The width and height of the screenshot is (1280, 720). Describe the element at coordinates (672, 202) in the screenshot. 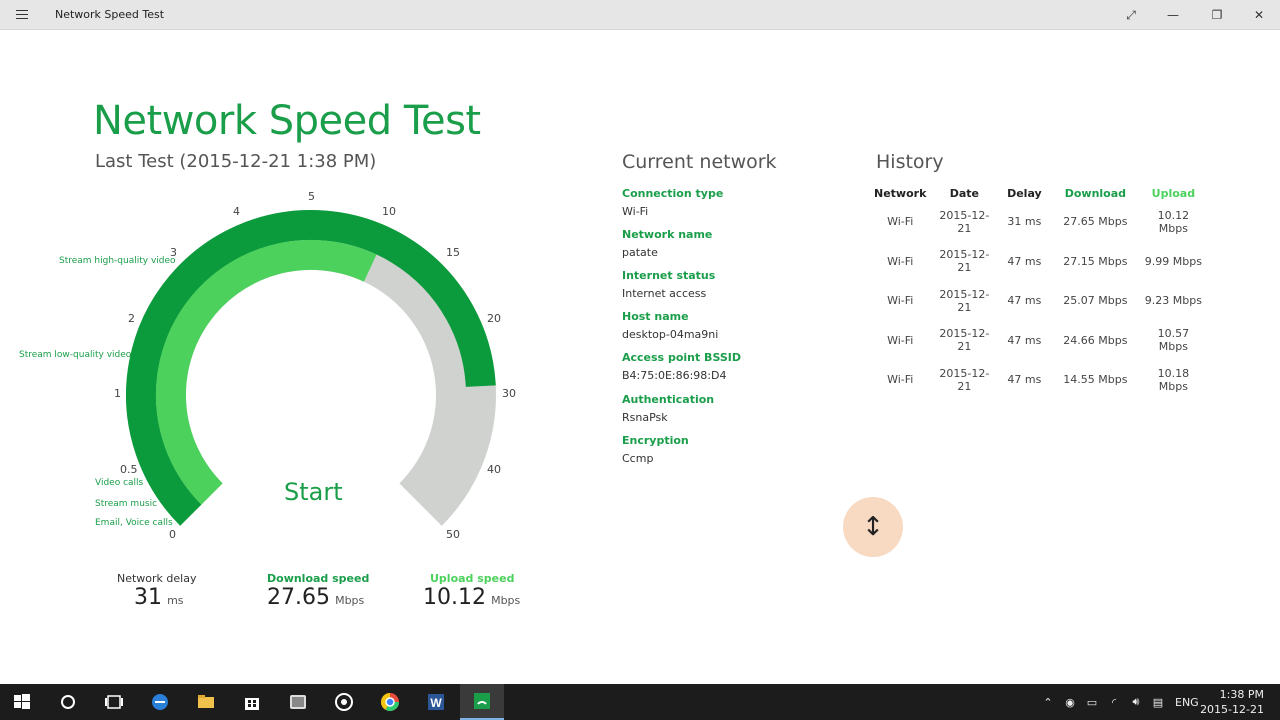

I see `connection-type-field: Connection type Wi-Fi` at that location.